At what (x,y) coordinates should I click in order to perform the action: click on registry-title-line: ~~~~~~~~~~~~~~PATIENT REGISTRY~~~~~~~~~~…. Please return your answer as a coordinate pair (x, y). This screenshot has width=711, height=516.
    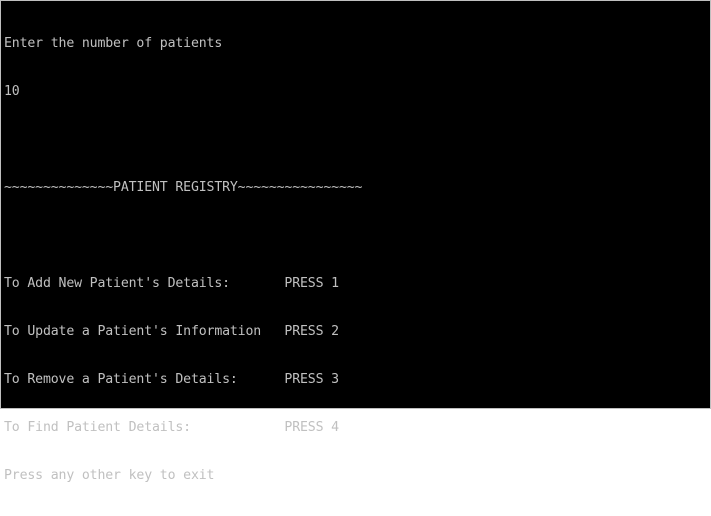
    Looking at the image, I should click on (183, 187).